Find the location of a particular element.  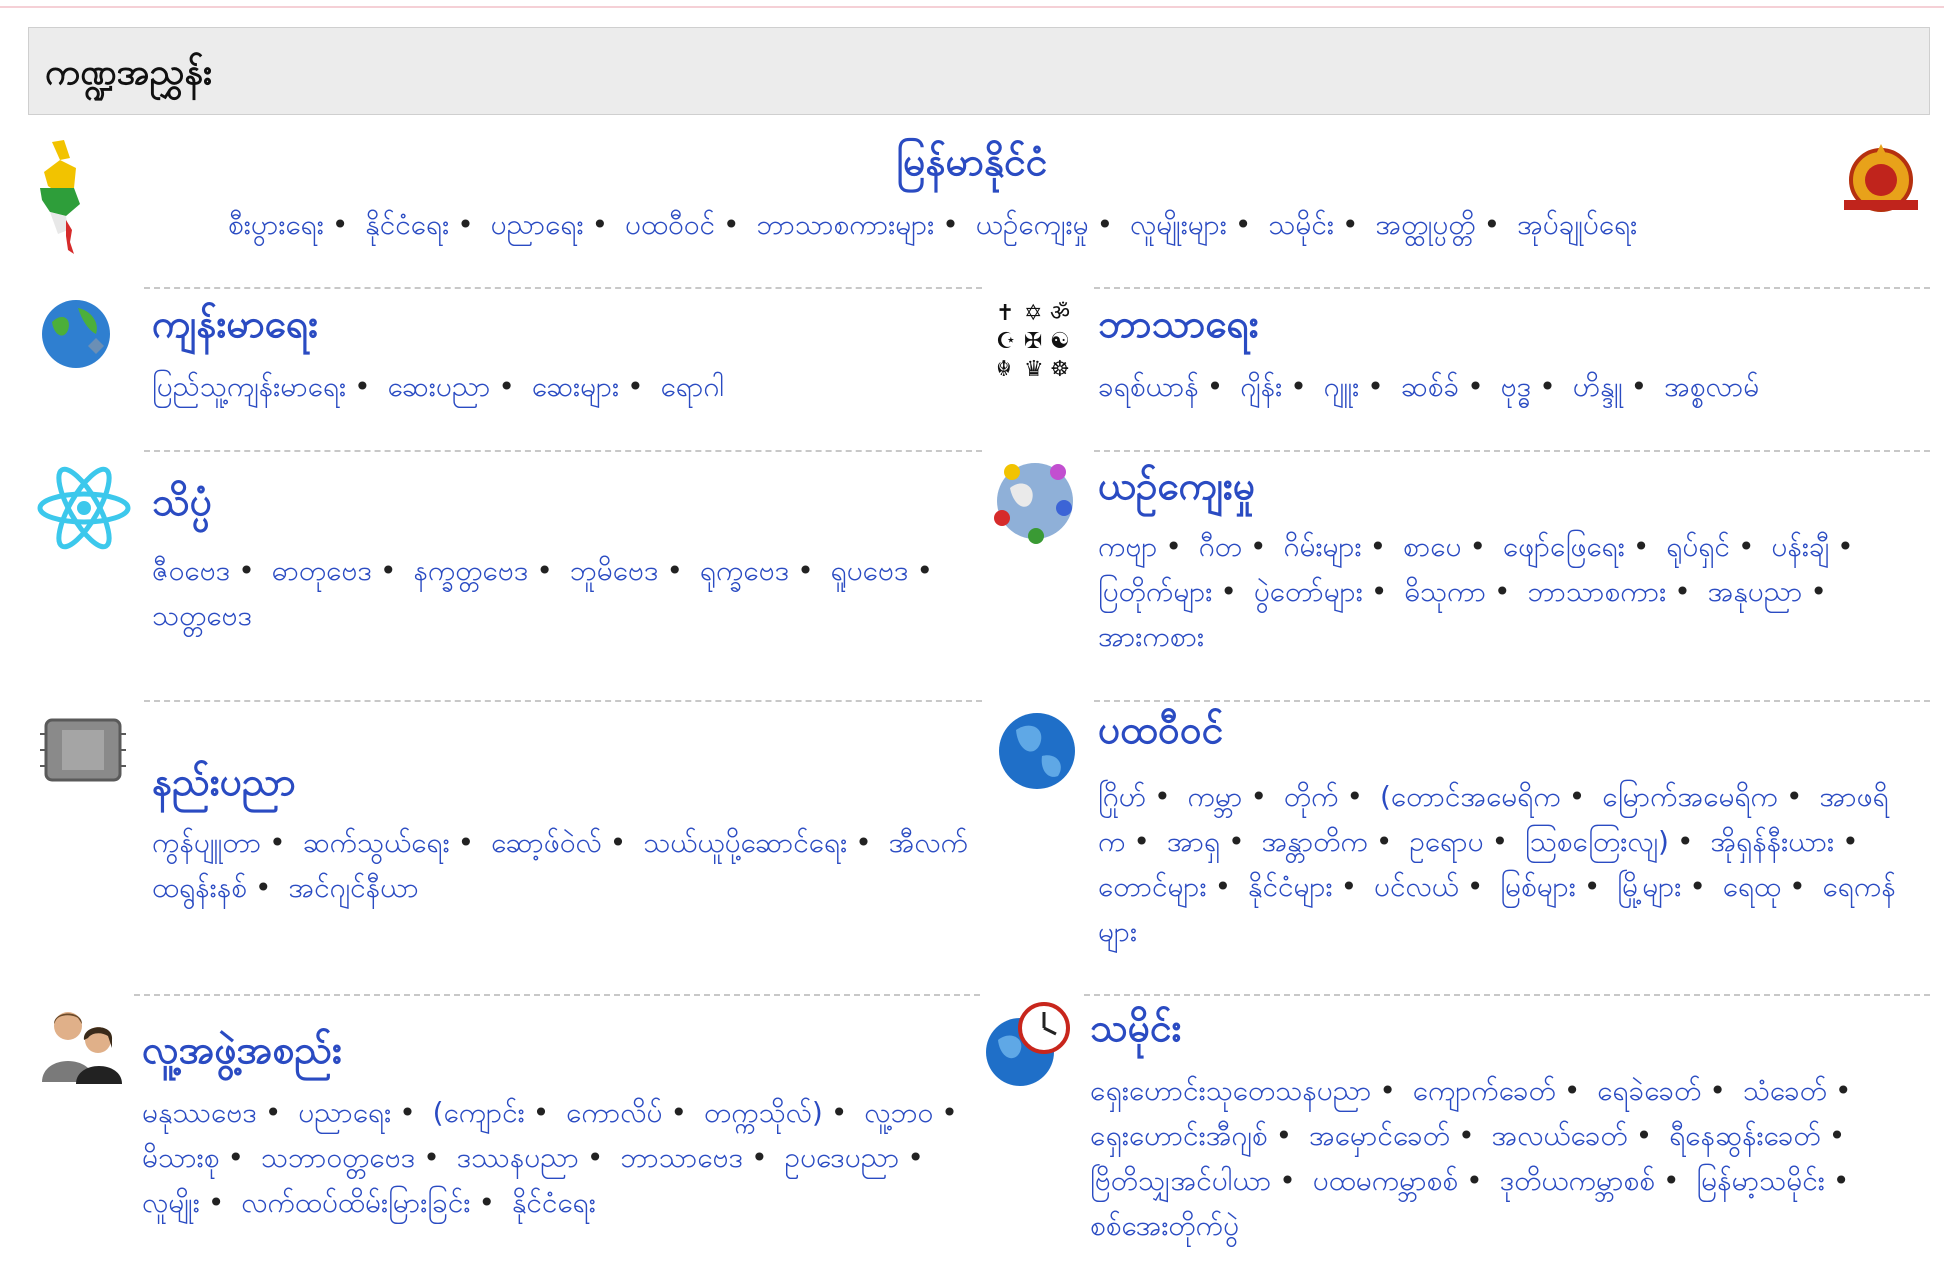

link-language: ဘာသာစကား is located at coordinates (1596, 591).